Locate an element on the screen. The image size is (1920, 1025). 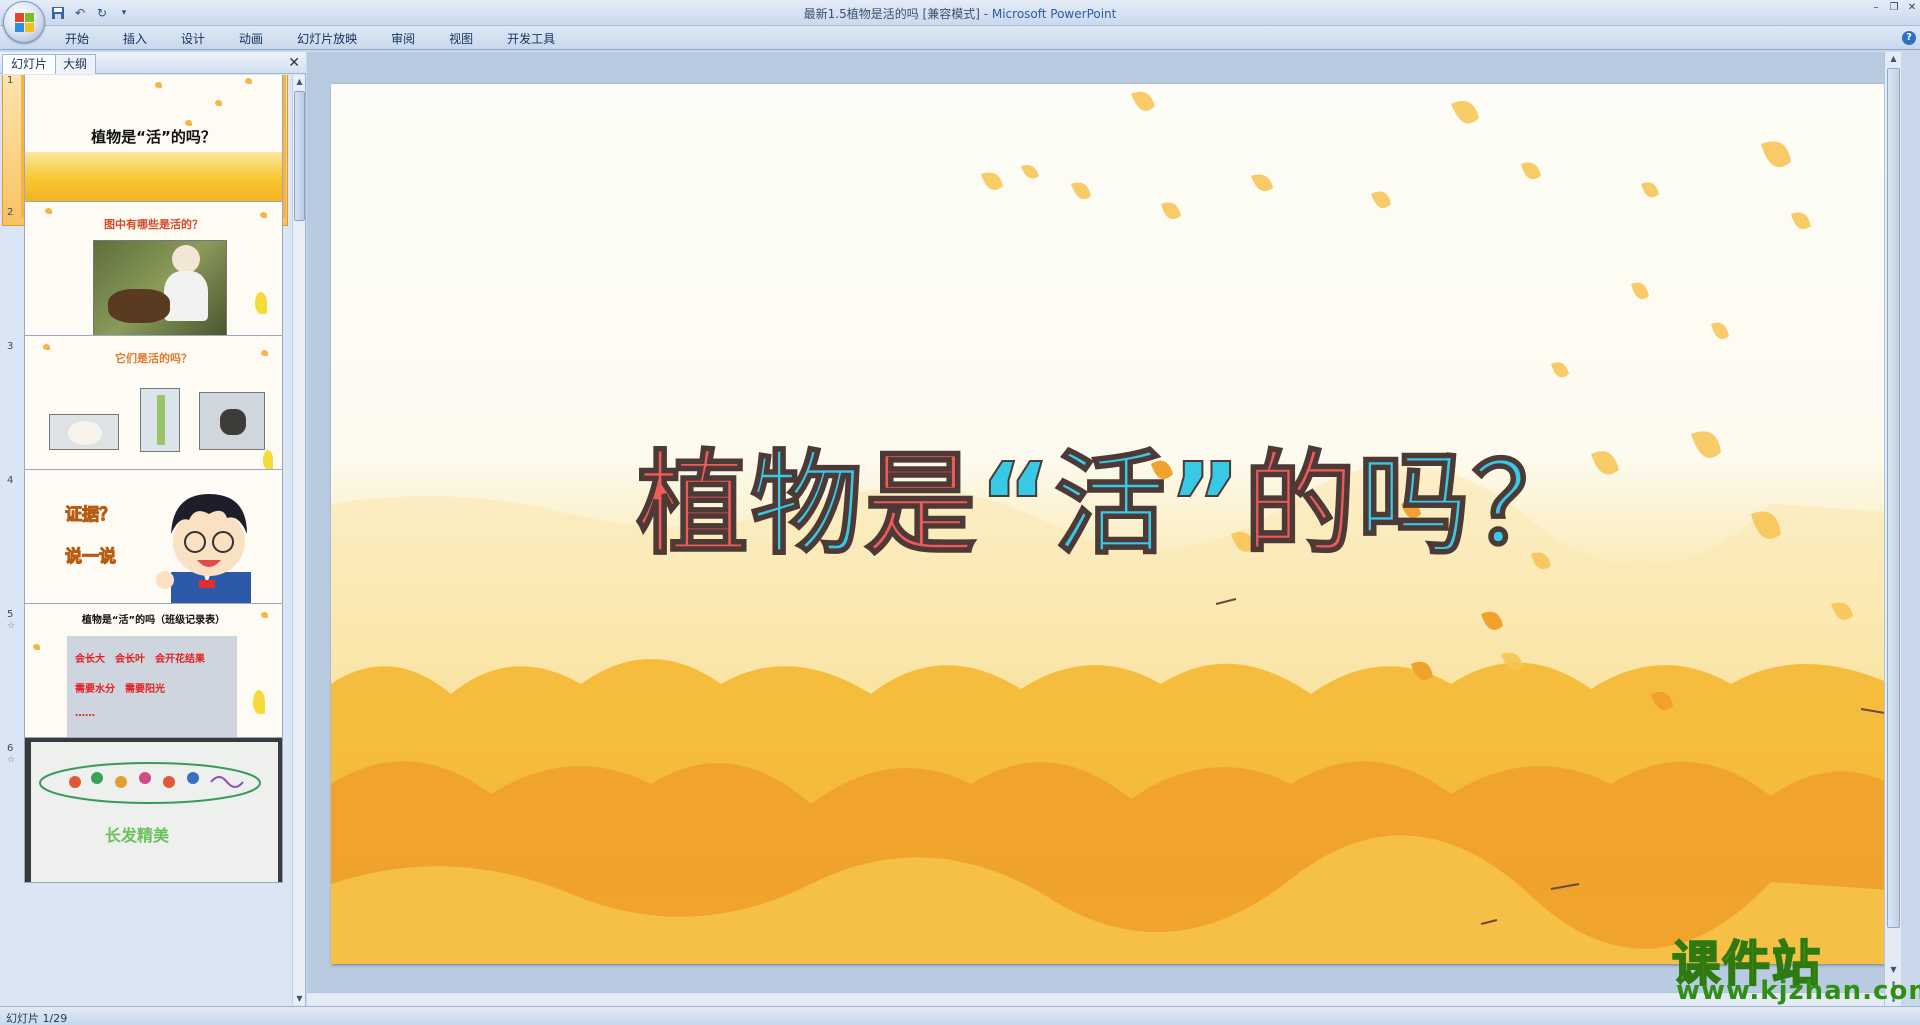
ribbon-tabs: 开始 插入 设计 动画 幻灯片放映 审阅 视图 开发工具 ? is located at coordinates (960, 38).